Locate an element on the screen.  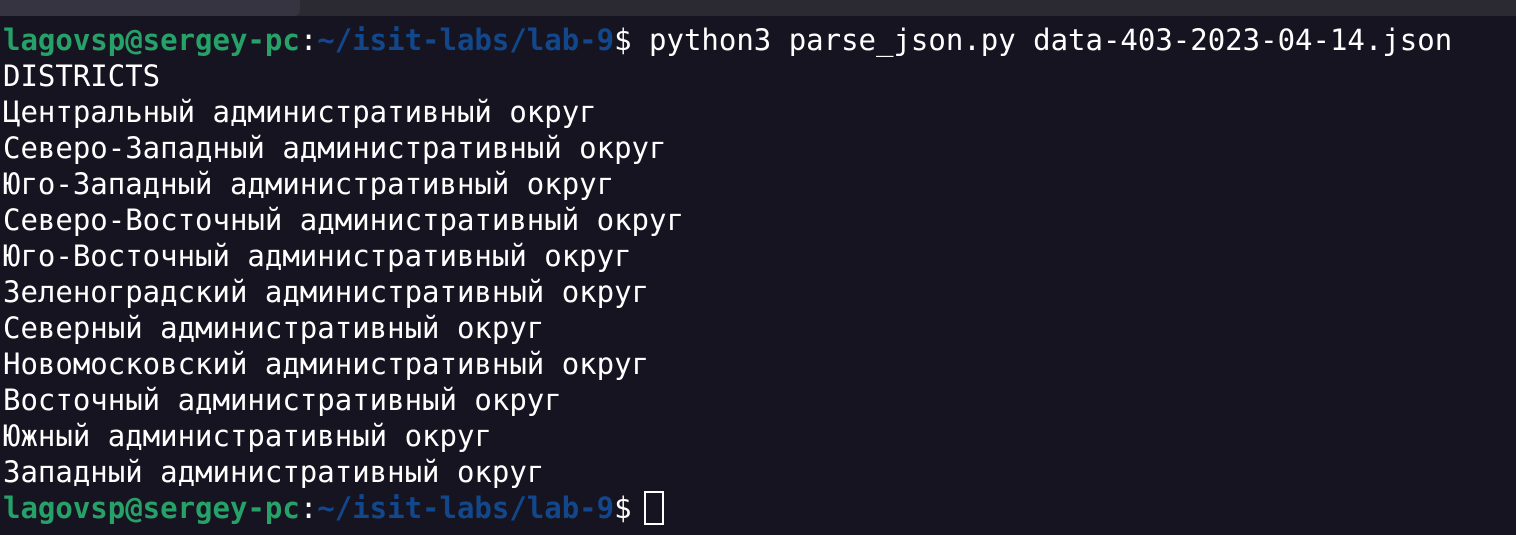
tab-edge is located at coordinates (150, 8).